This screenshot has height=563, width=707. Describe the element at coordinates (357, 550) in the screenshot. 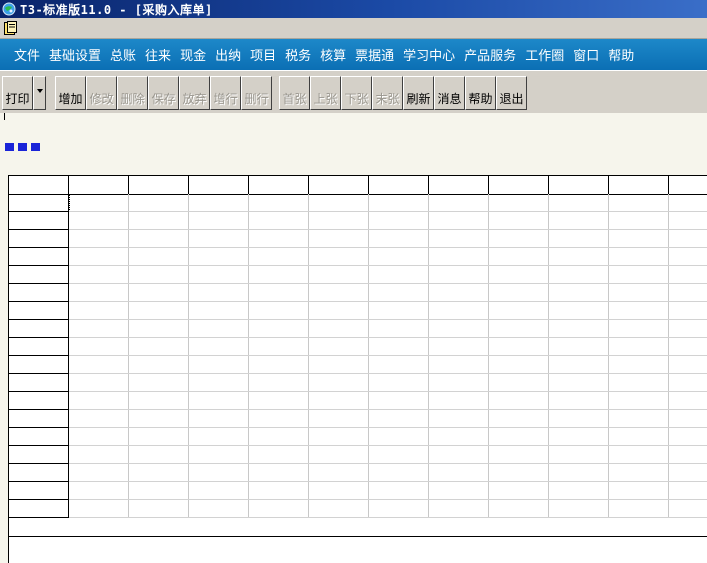

I see `grid-empty-area` at that location.